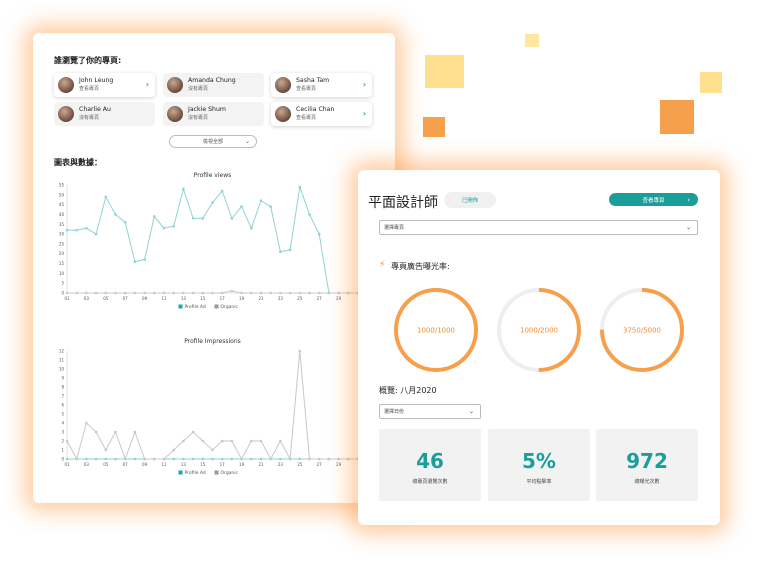 The height and width of the screenshot is (574, 768). Describe the element at coordinates (653, 199) in the screenshot. I see `view-page-button: 查看專頁 ›` at that location.